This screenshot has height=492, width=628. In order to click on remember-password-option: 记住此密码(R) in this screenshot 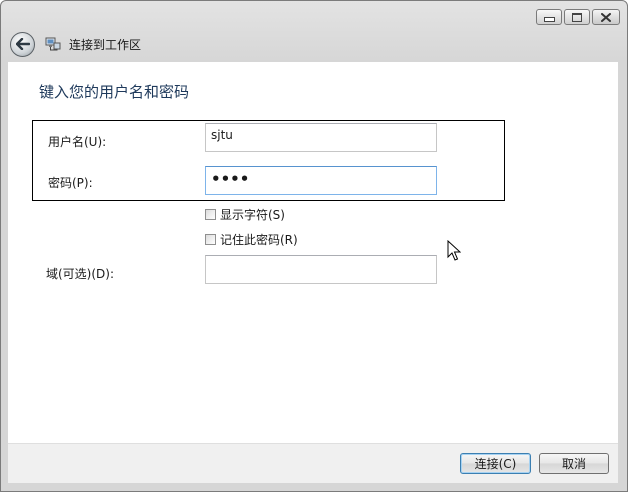, I will do `click(251, 239)`.